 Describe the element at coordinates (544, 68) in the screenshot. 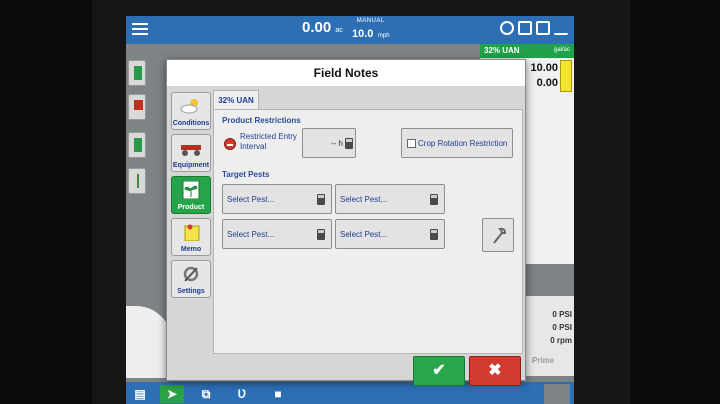

I see `target-rate: 10.00` at that location.